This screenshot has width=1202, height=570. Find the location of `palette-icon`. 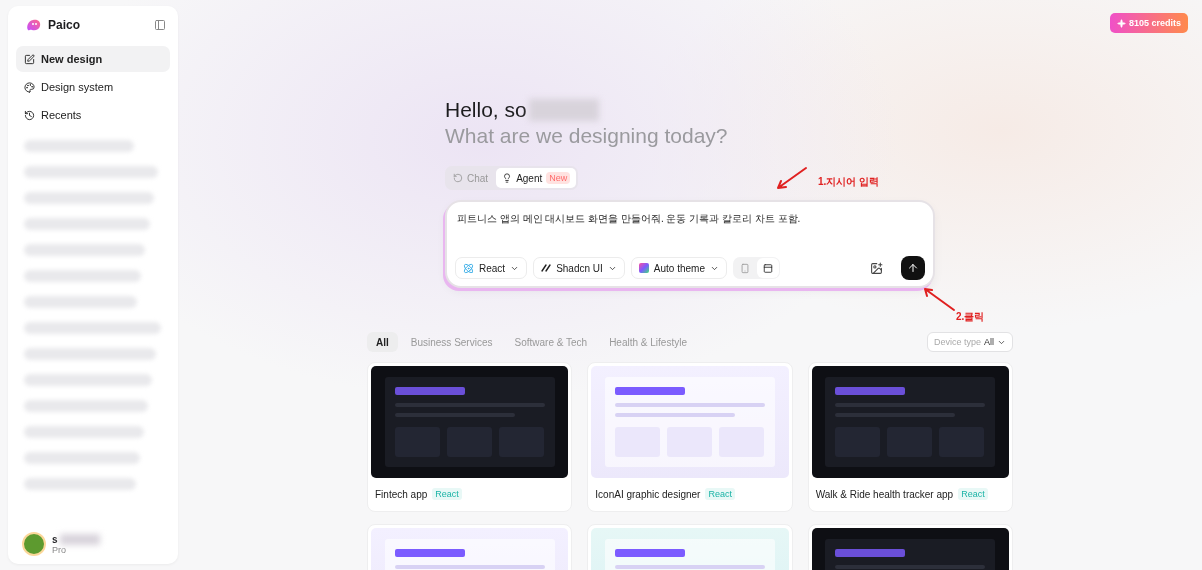

palette-icon is located at coordinates (29, 87).